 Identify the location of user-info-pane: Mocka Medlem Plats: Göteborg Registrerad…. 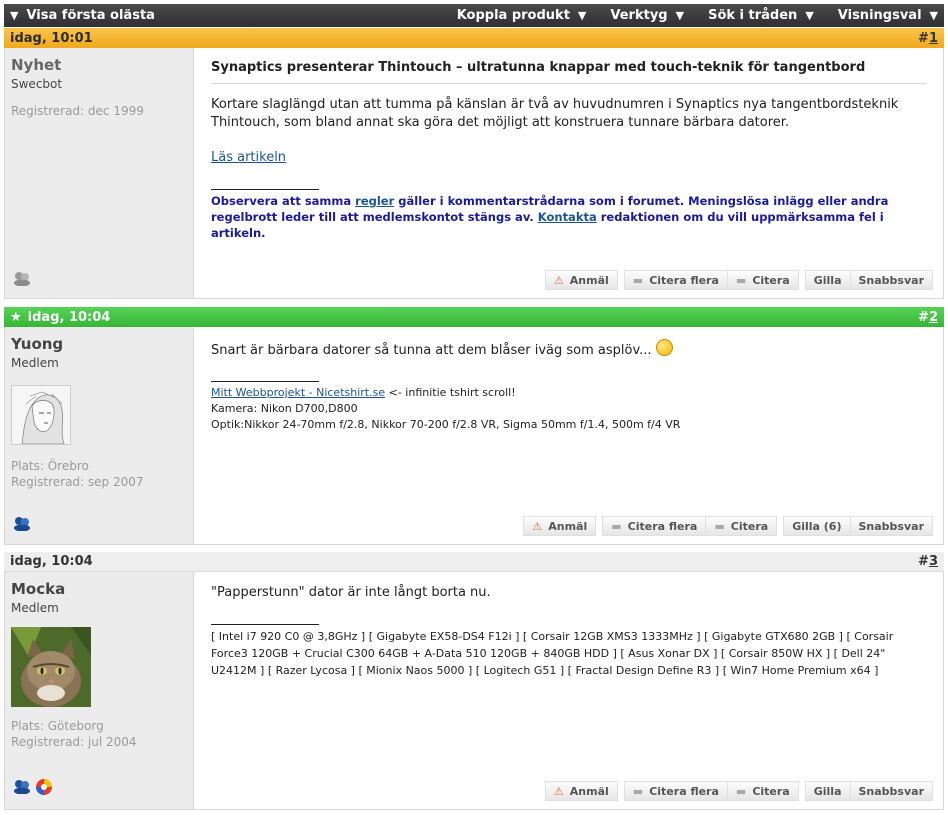
(99, 690).